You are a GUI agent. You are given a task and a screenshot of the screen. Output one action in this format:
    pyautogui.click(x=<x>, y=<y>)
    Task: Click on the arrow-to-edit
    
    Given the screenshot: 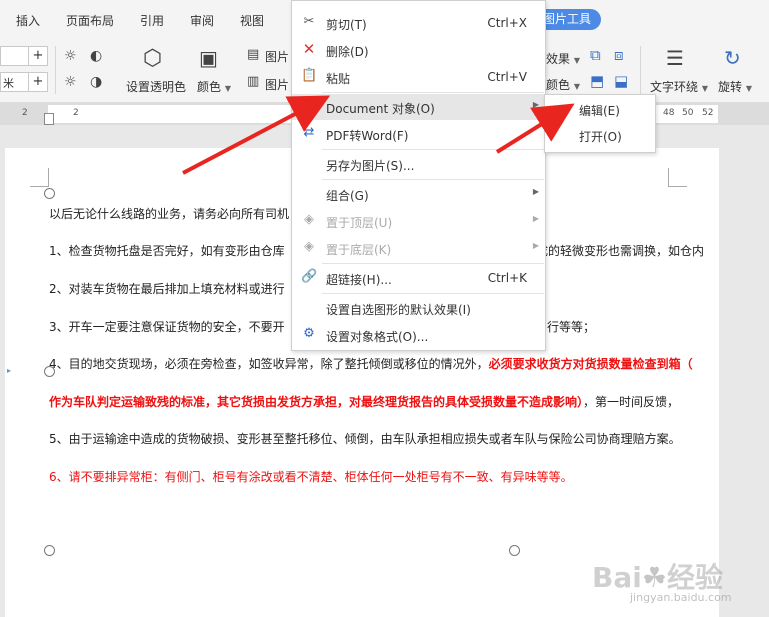 What is the action you would take?
    pyautogui.click(x=535, y=128)
    